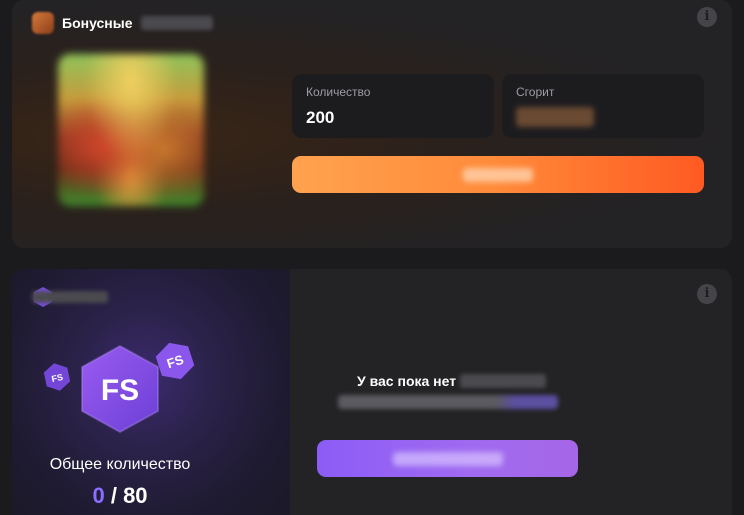  I want to click on game-thumbnail, so click(131, 130).